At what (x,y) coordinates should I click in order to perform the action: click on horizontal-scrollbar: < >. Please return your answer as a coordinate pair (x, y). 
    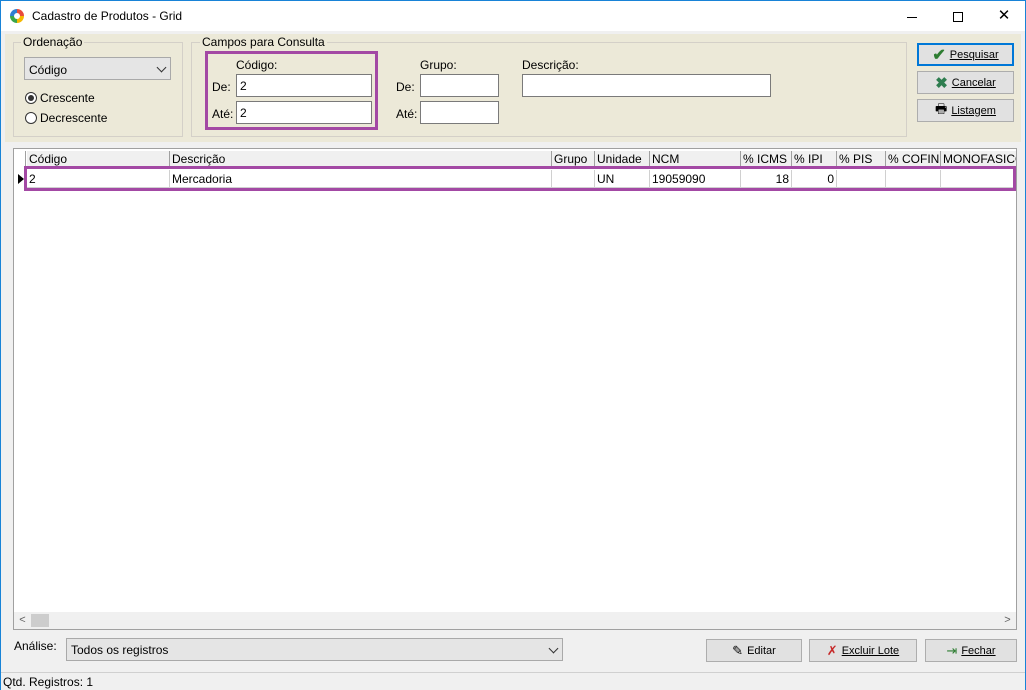
    Looking at the image, I should click on (515, 620).